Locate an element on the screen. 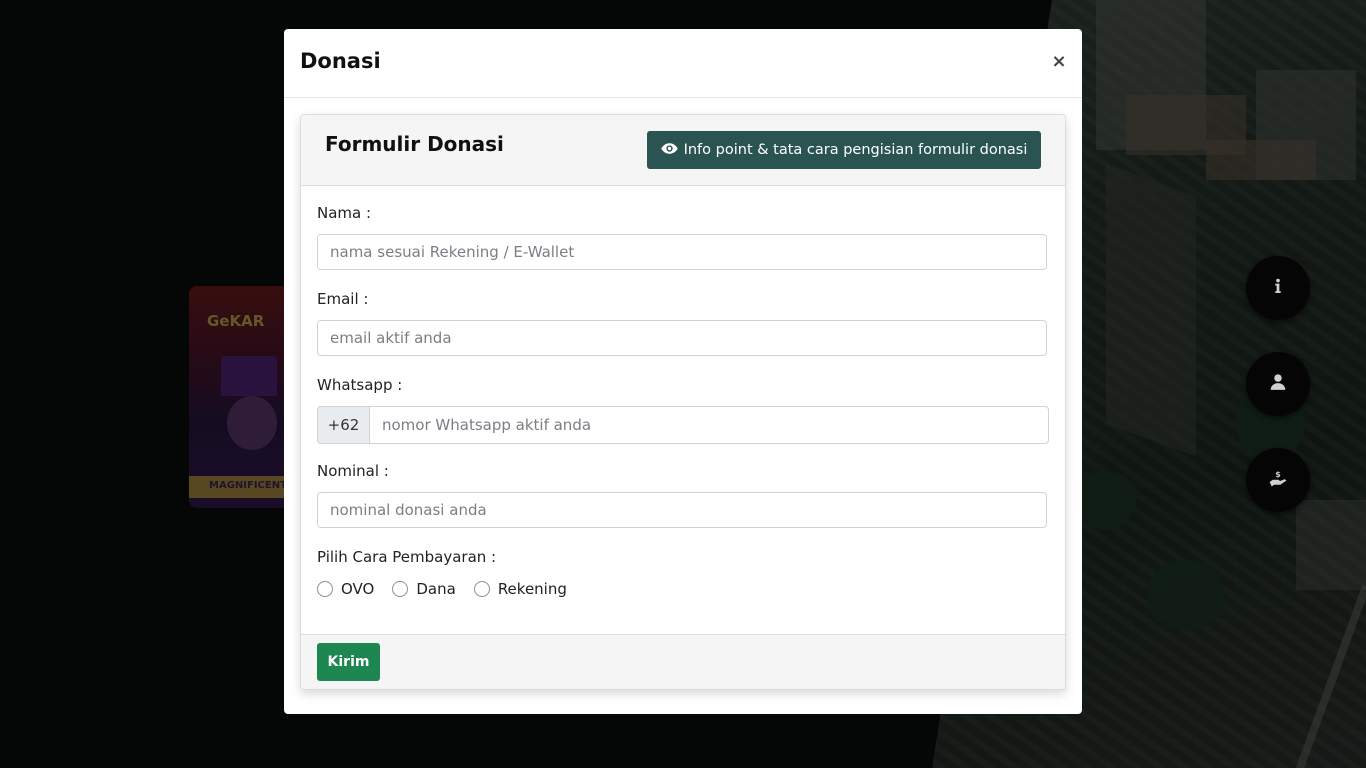  whatsapp-label: Whatsapp : is located at coordinates (360, 385).